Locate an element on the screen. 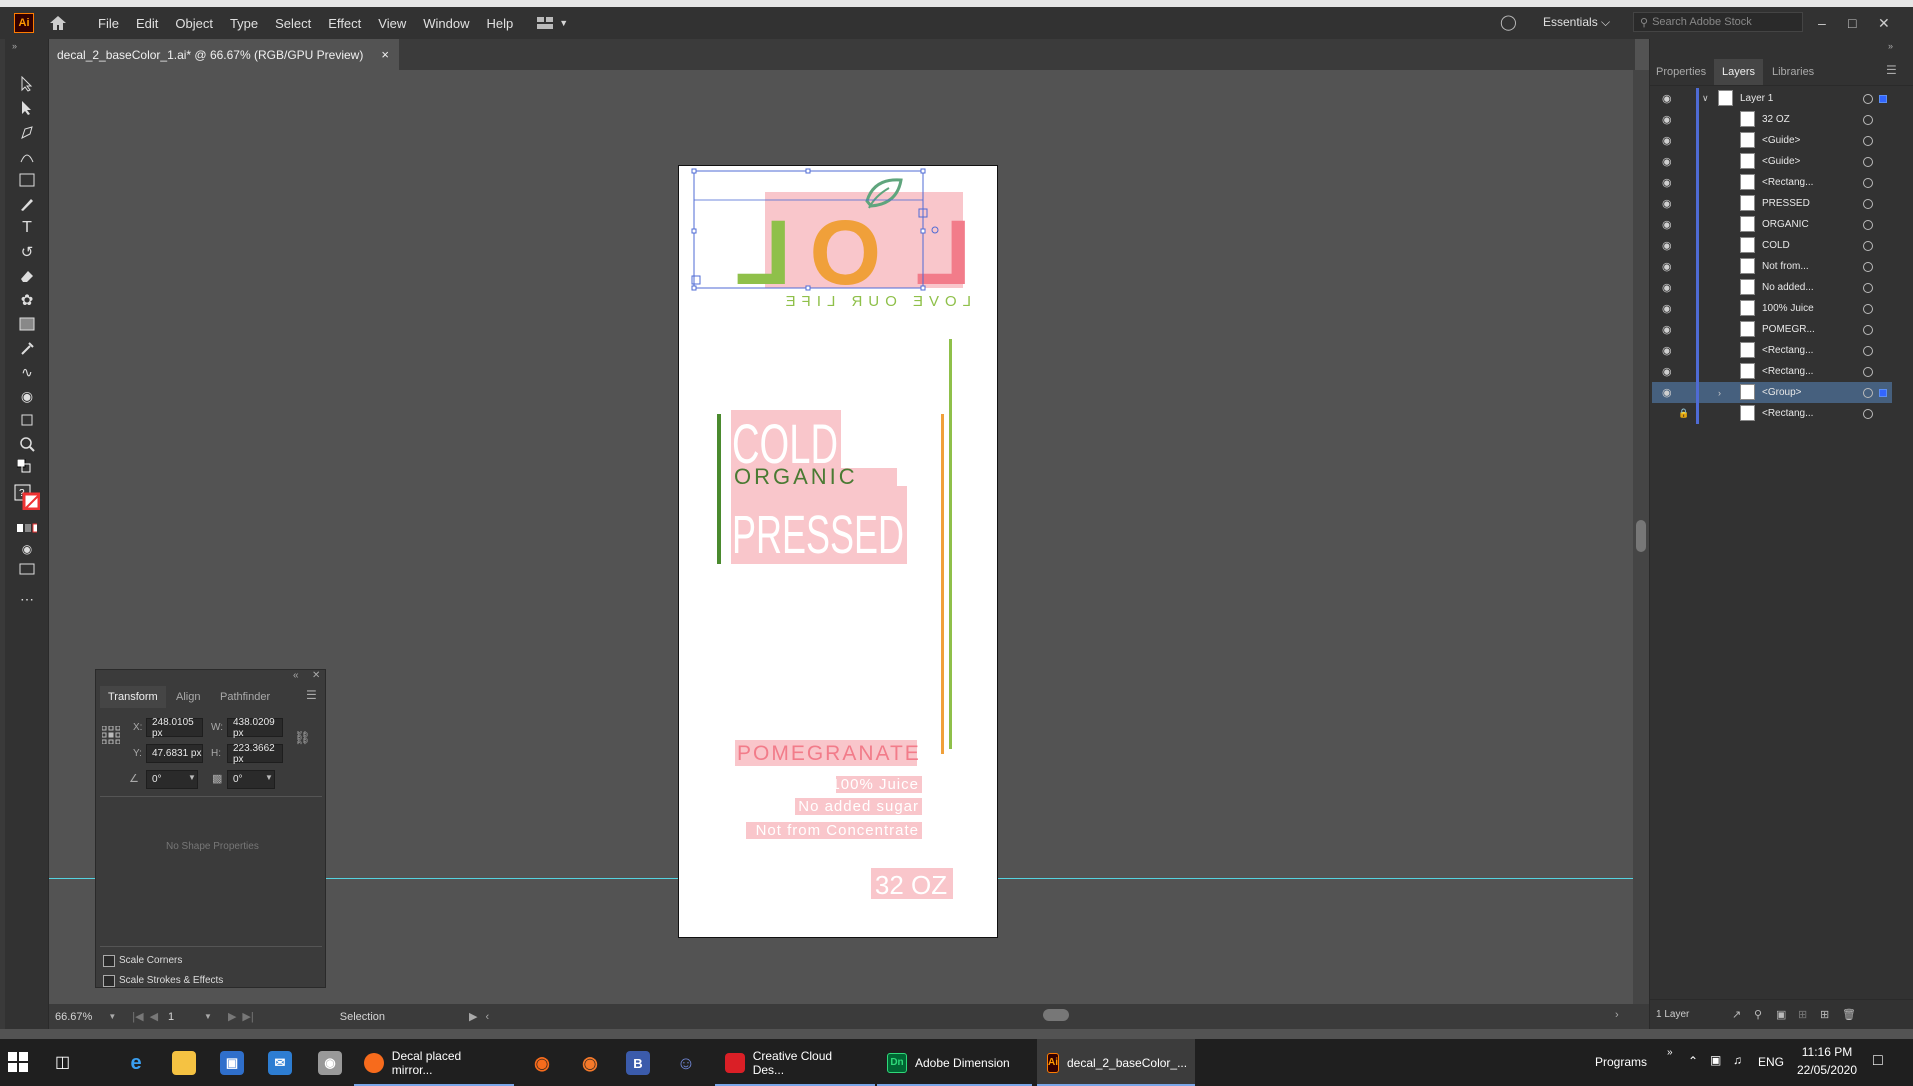 This screenshot has height=1086, width=1913. blend-tool: ∿ is located at coordinates (27, 372).